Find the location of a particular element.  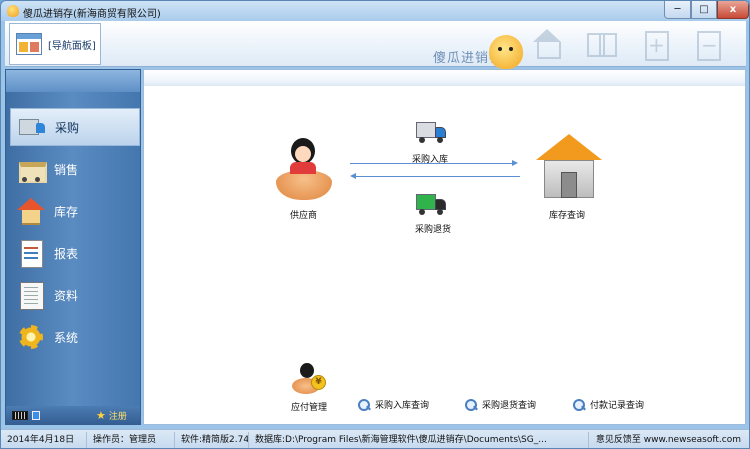

title-bar: 傻瓜进销存(新海商贸有限公司) is located at coordinates (375, 11).